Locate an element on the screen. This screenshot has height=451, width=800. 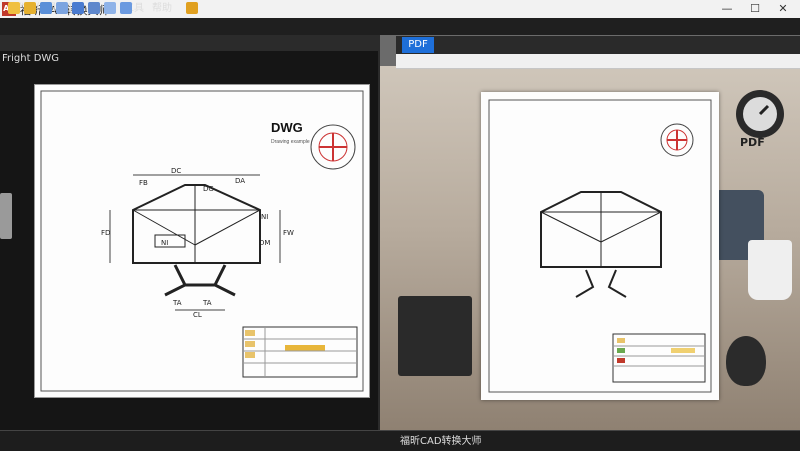
svg-text: DG is located at coordinates (208, 189).